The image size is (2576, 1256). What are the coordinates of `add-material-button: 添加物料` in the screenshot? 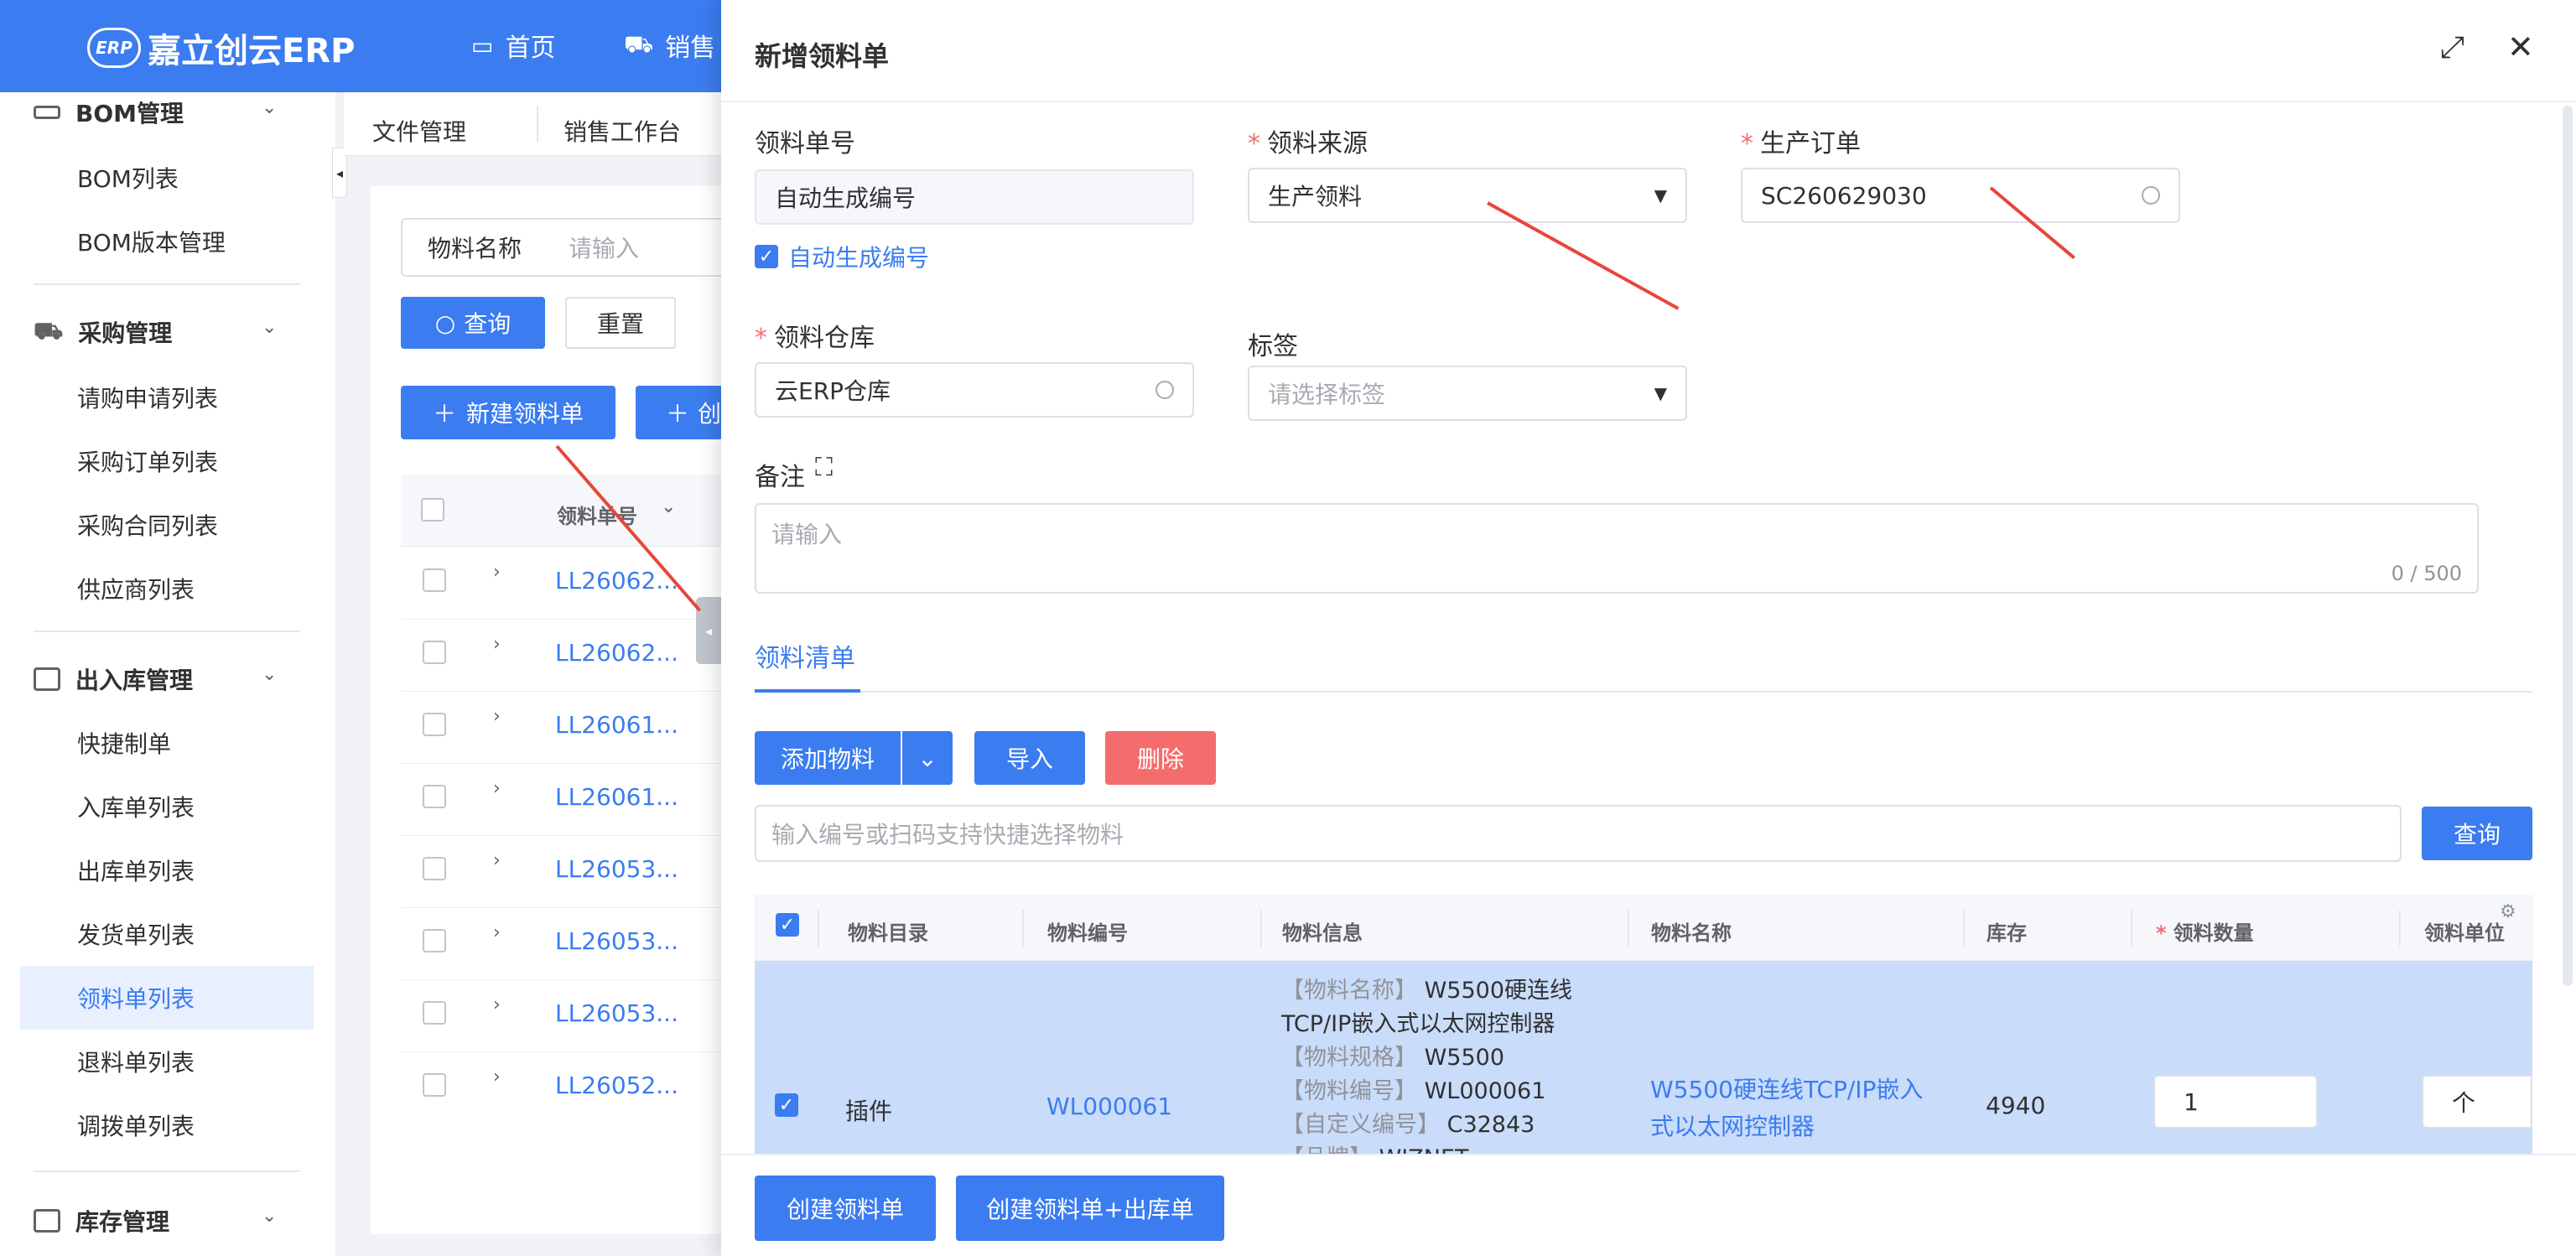 It's located at (828, 758).